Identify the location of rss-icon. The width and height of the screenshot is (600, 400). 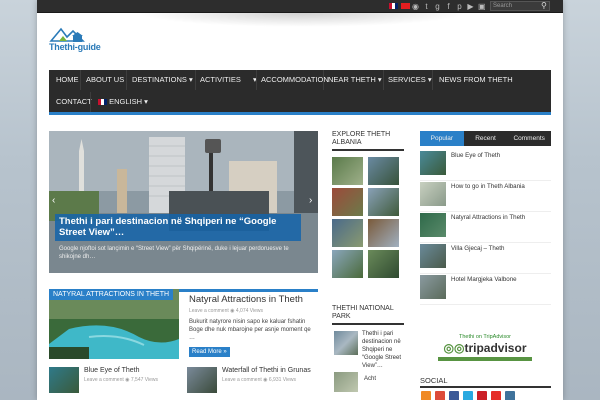
(426, 395).